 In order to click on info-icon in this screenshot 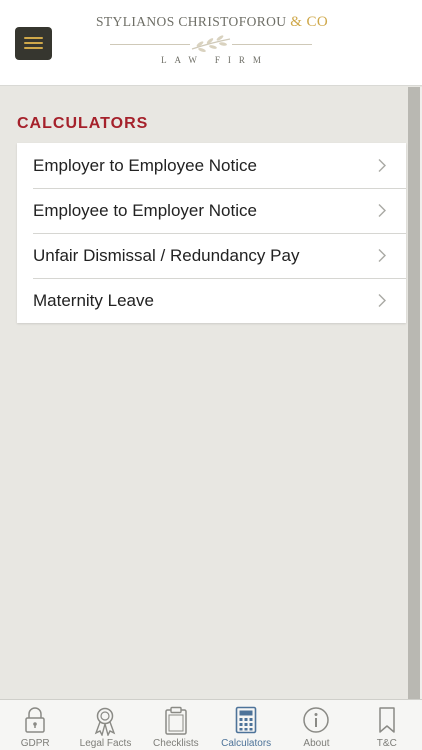, I will do `click(316, 720)`.